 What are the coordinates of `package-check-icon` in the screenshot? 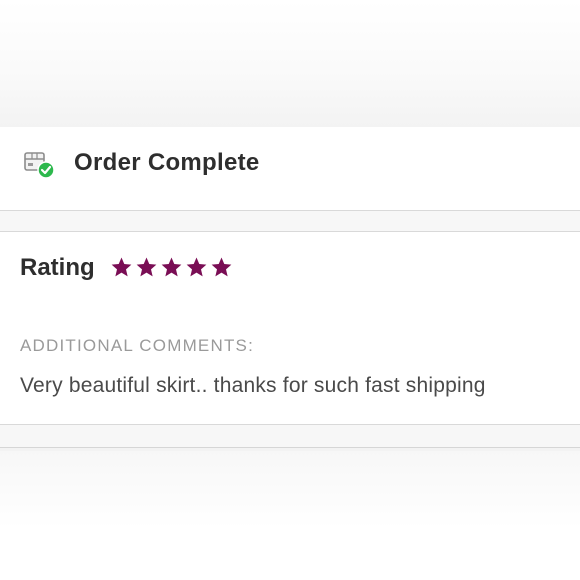 It's located at (39, 164).